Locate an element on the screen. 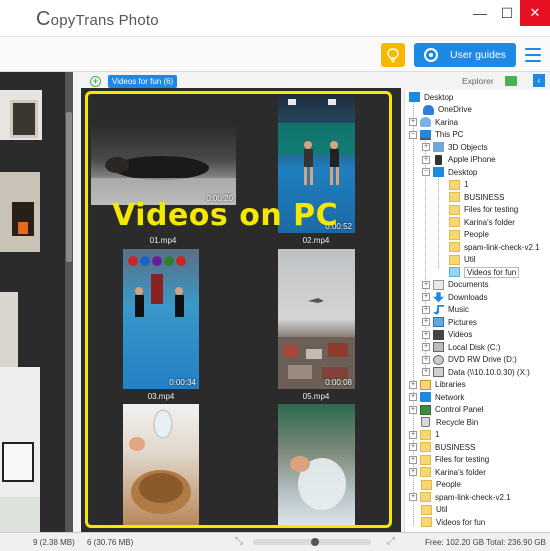 The image size is (550, 551). app-title: CopyTrans Photo is located at coordinates (97, 18).